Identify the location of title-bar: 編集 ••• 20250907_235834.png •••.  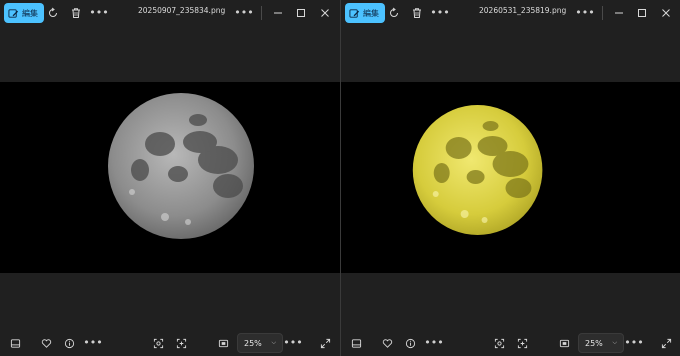
(170, 13).